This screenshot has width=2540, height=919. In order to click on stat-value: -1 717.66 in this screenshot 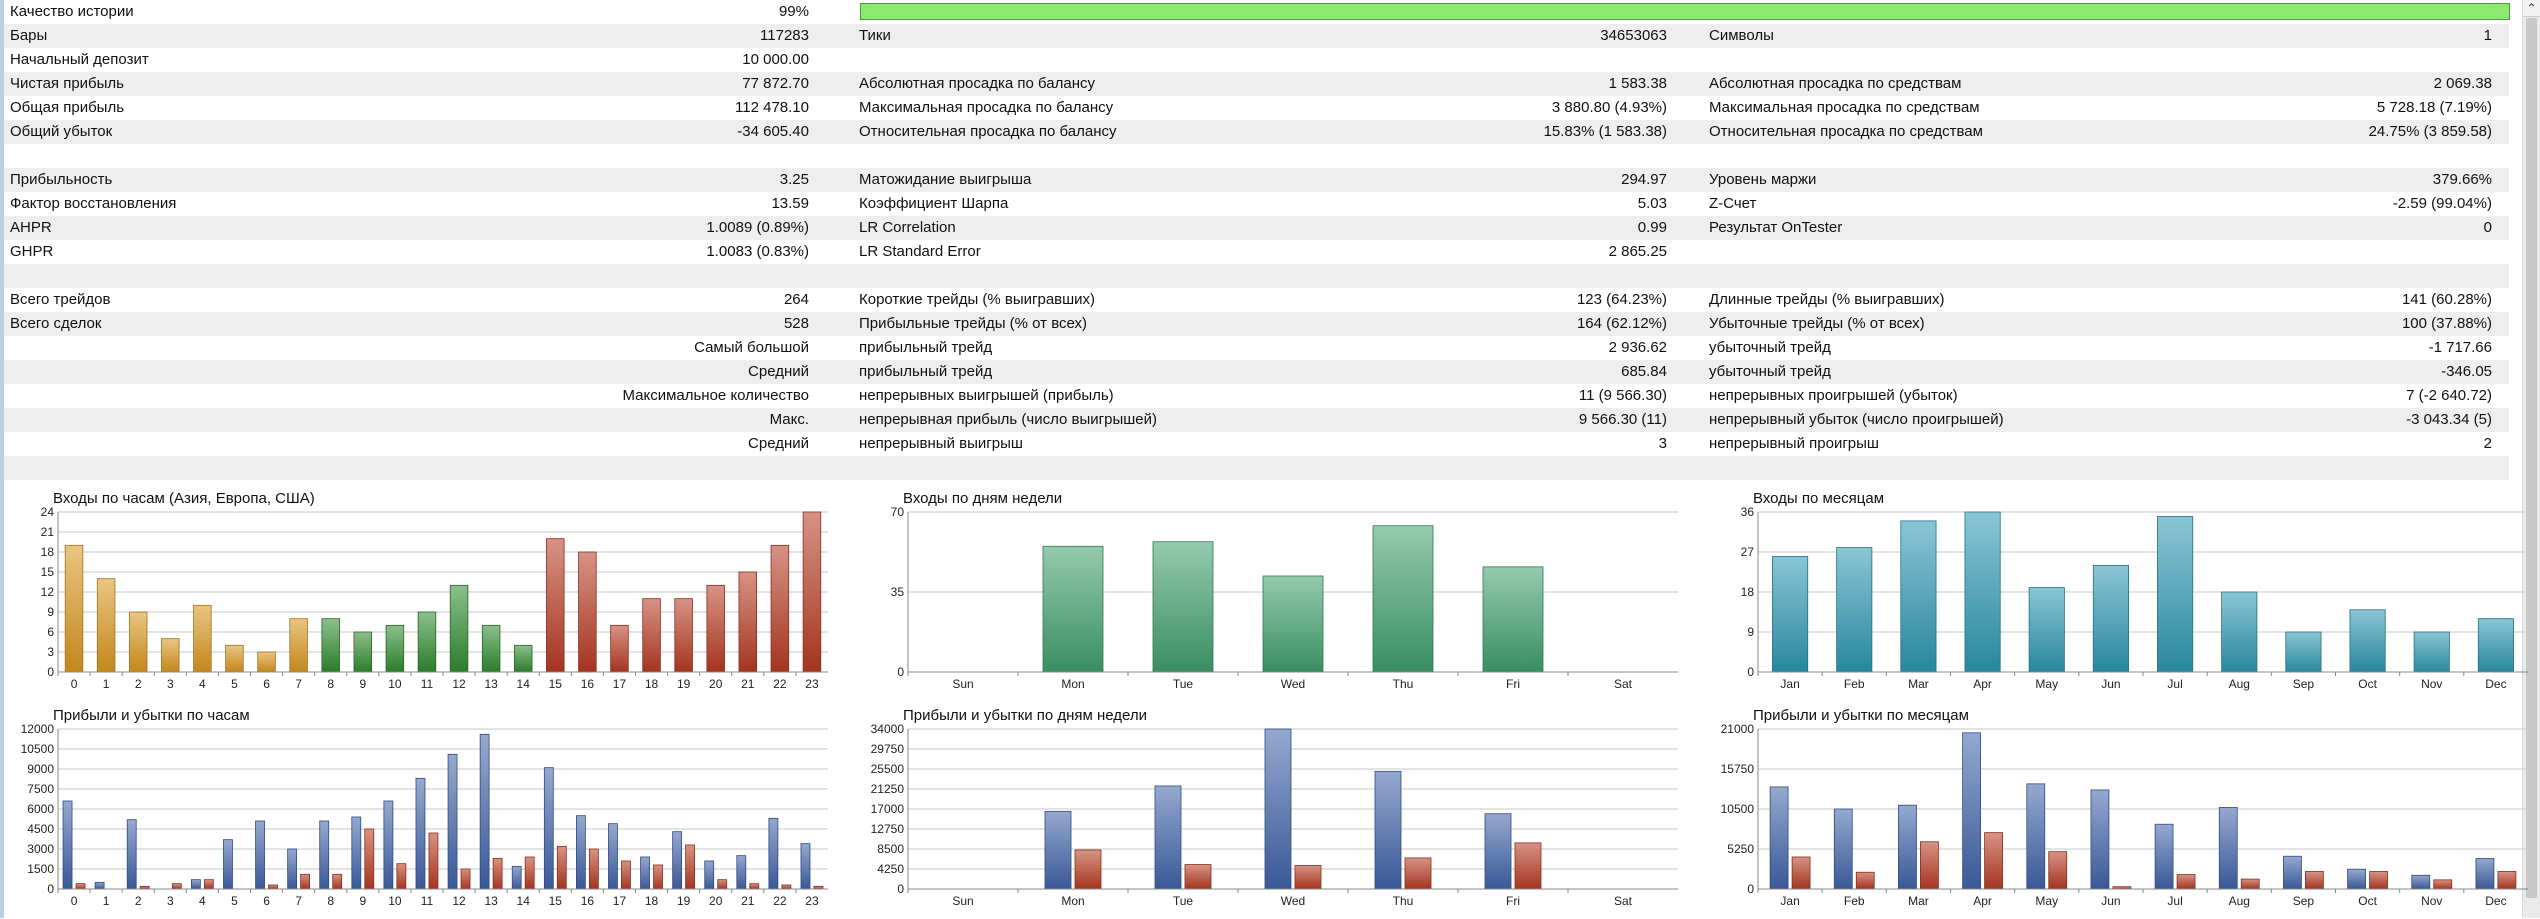, I will do `click(2460, 347)`.